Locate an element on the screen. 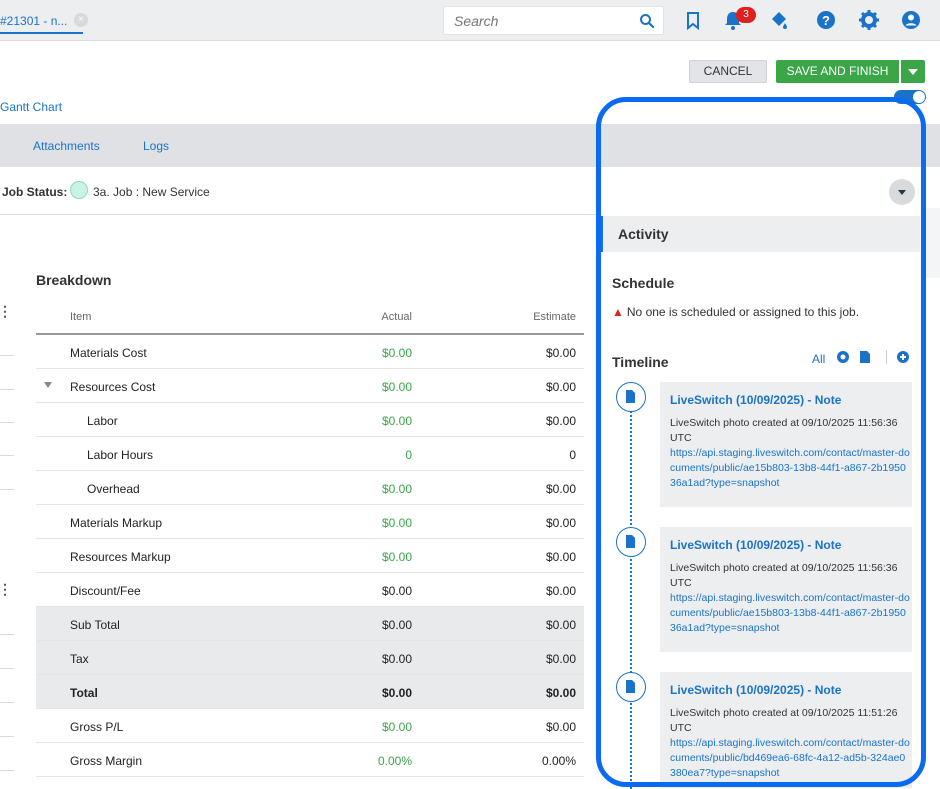 The width and height of the screenshot is (940, 789). collapse-caret-icon is located at coordinates (48, 385).